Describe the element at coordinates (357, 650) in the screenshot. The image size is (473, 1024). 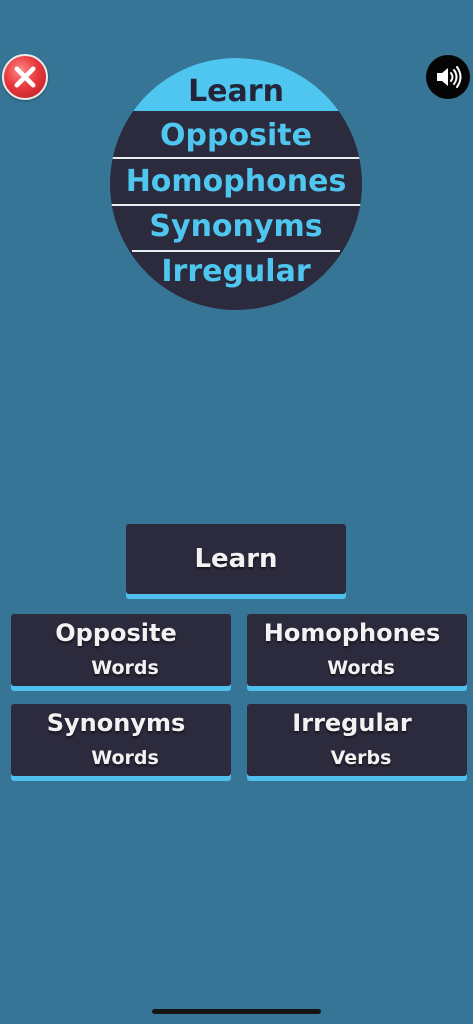
I see `homophones-words-button: Homophones Words` at that location.